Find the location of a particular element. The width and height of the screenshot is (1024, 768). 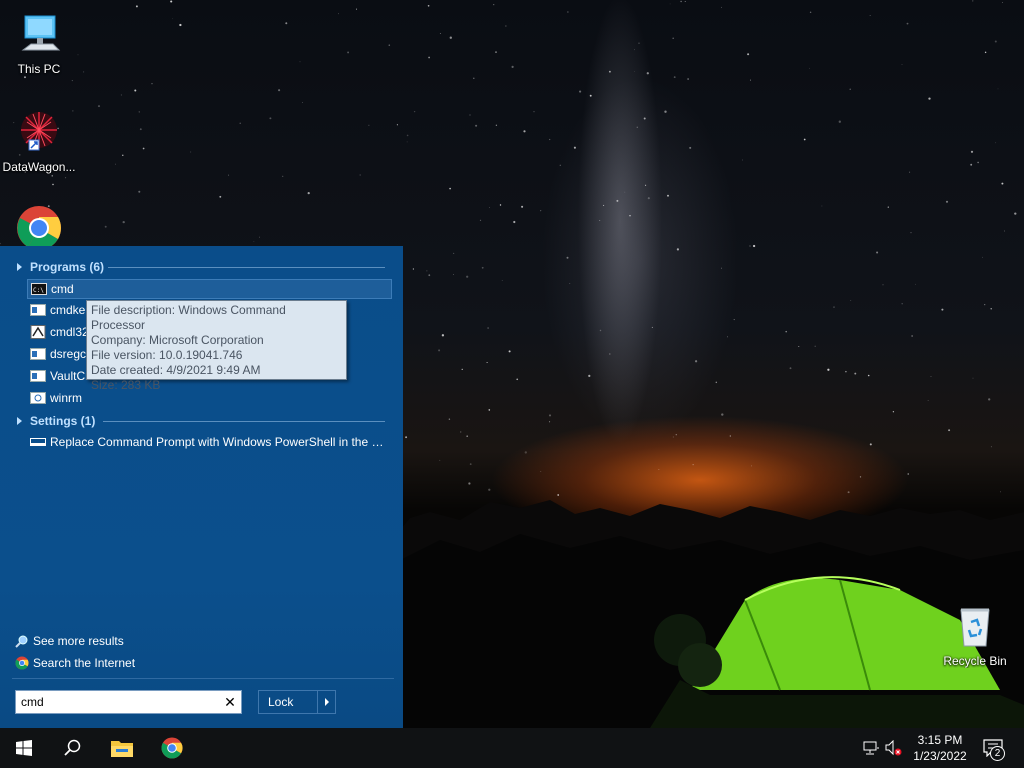

desktop-icon-label: This PC is located at coordinates (39, 69).